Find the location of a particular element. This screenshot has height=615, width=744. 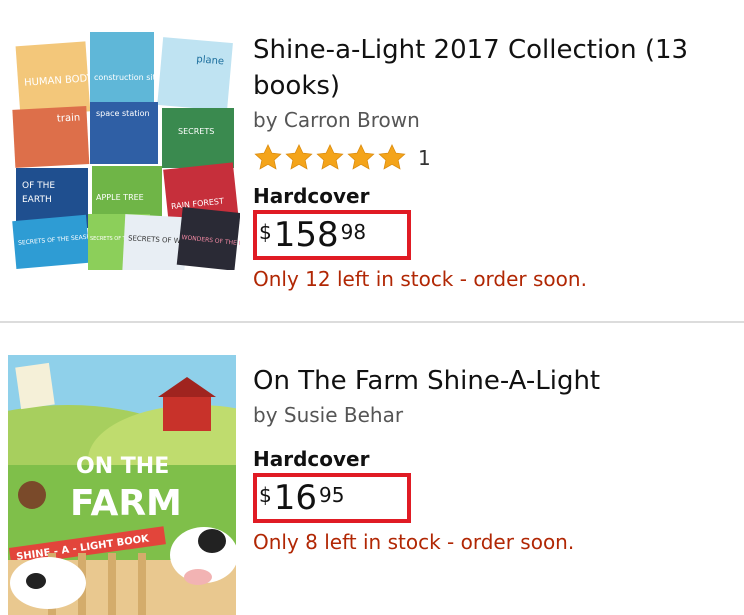

rating-count: 1 is located at coordinates (424, 158).